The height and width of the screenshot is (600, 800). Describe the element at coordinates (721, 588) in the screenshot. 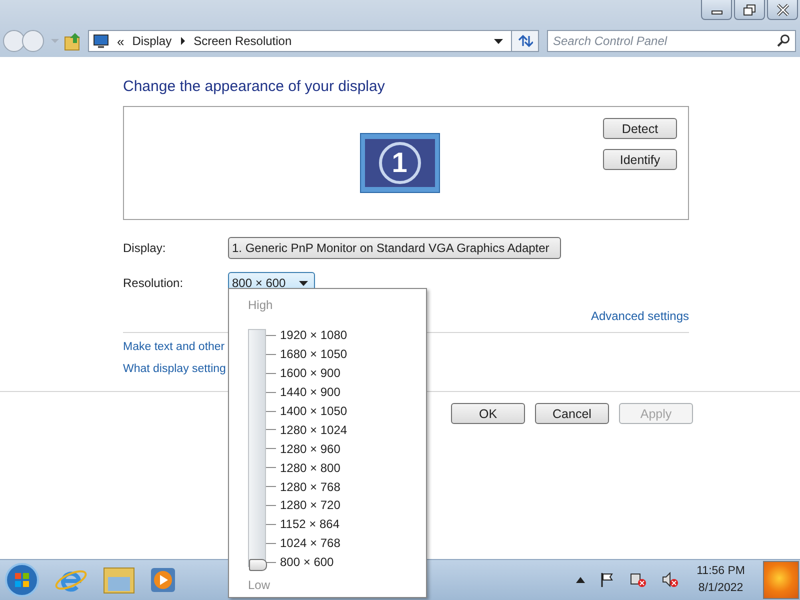

I see `date-text: 8/1/2022` at that location.